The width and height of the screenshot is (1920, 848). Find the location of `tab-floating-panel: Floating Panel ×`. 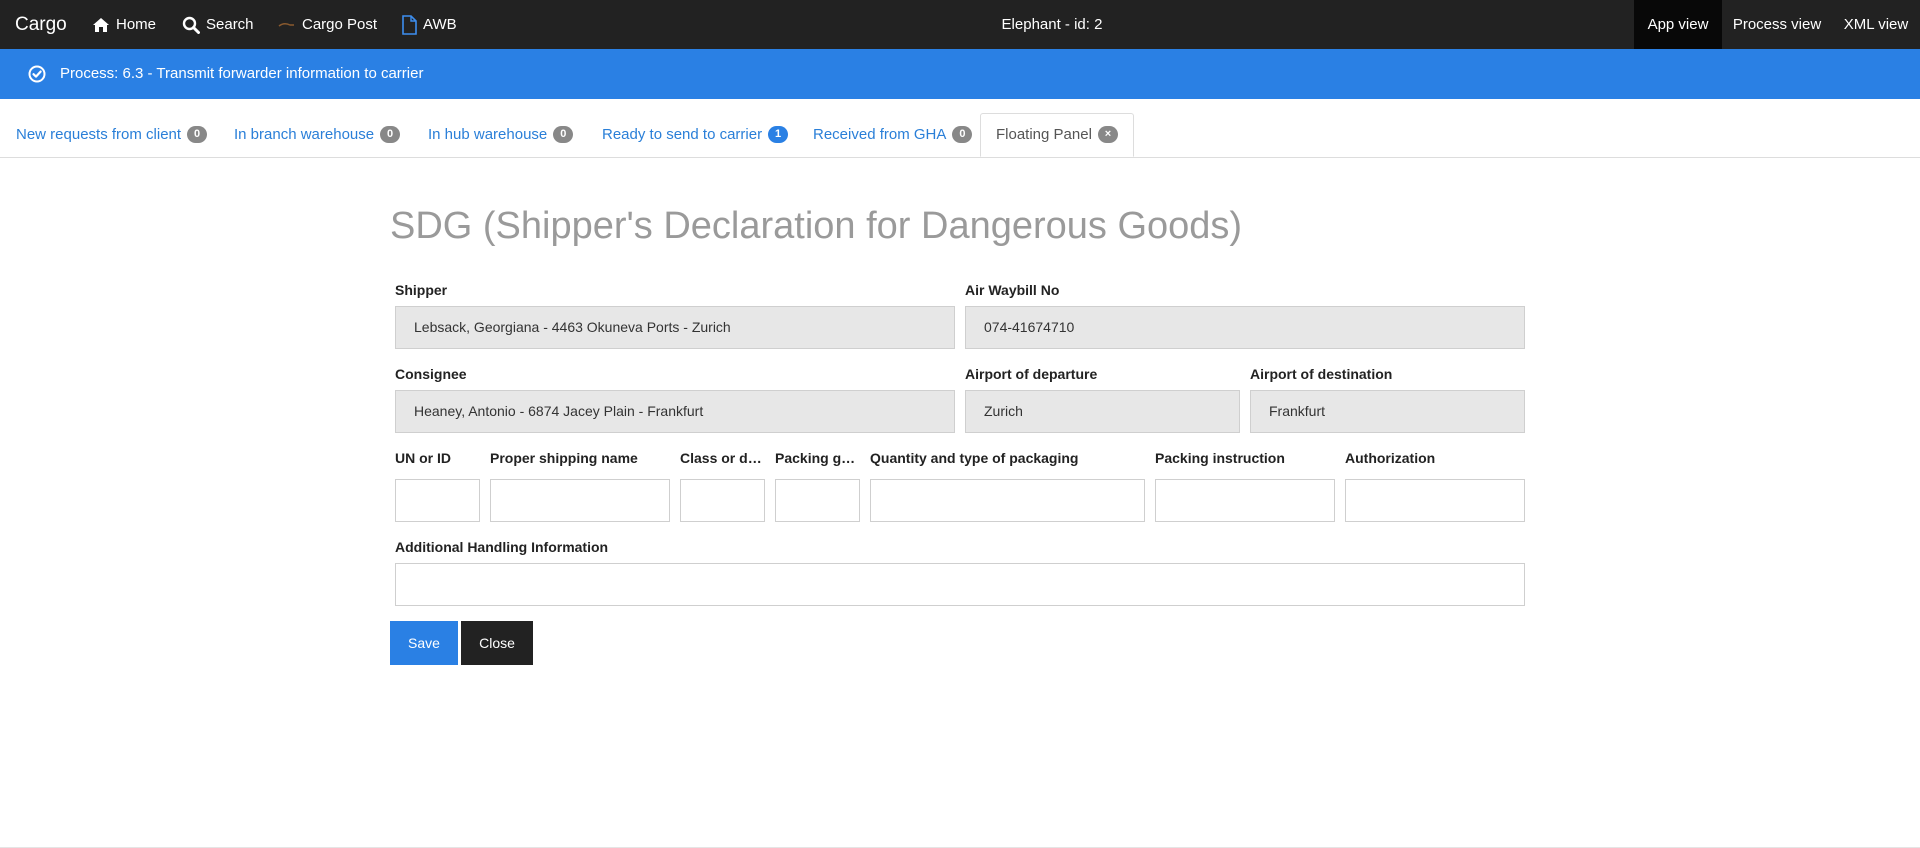

tab-floating-panel: Floating Panel × is located at coordinates (1057, 135).